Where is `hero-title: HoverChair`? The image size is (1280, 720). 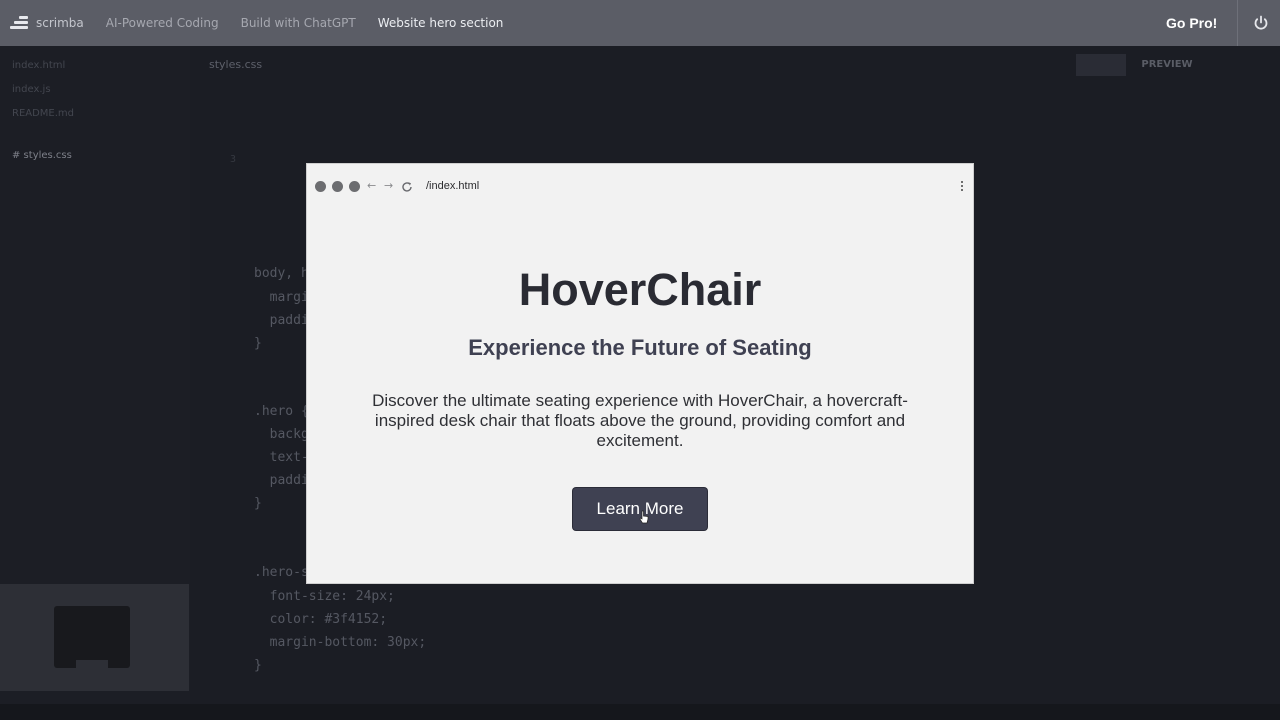
hero-title: HoverChair is located at coordinates (640, 289).